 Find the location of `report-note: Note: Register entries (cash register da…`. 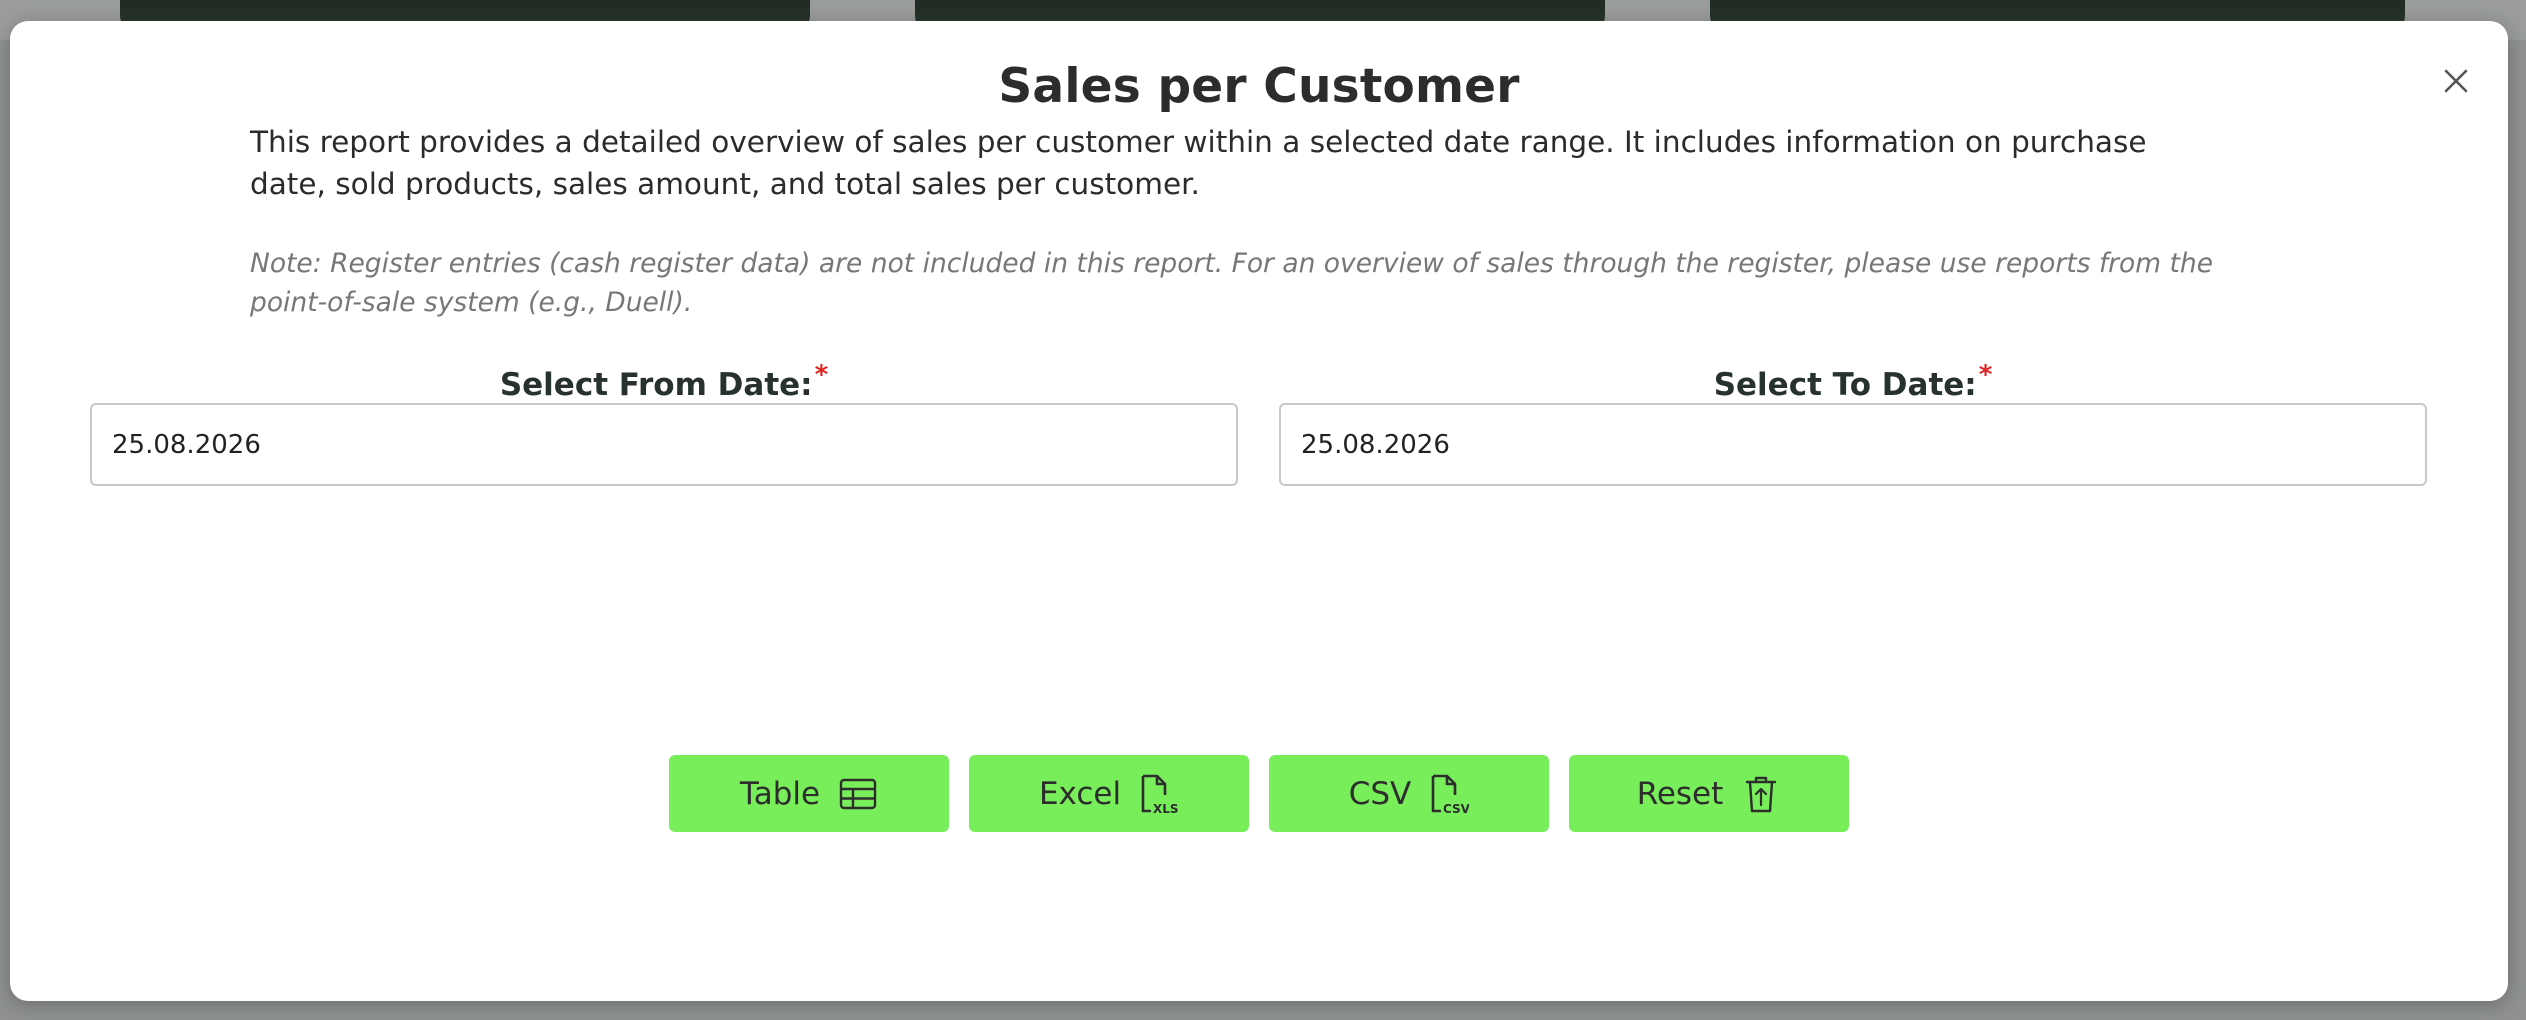

report-note: Note: Register entries (cash register da… is located at coordinates (1231, 283).